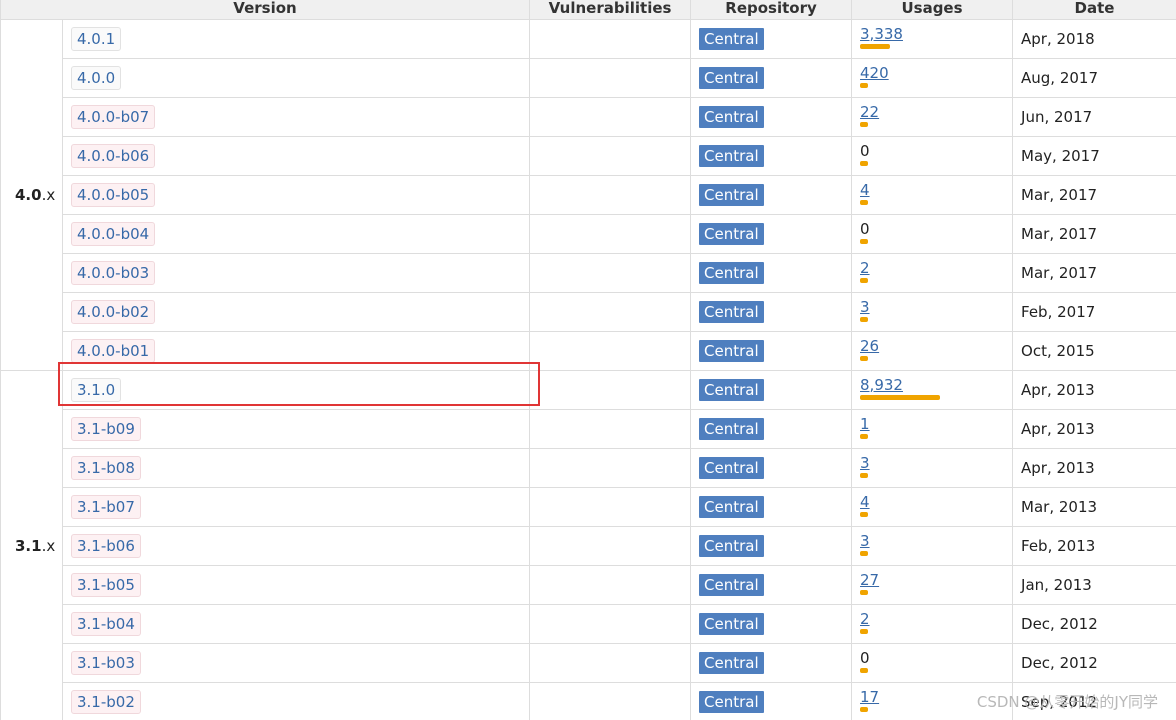 This screenshot has height=720, width=1176. Describe the element at coordinates (113, 195) in the screenshot. I see `version-link: 4.0.0-b05` at that location.